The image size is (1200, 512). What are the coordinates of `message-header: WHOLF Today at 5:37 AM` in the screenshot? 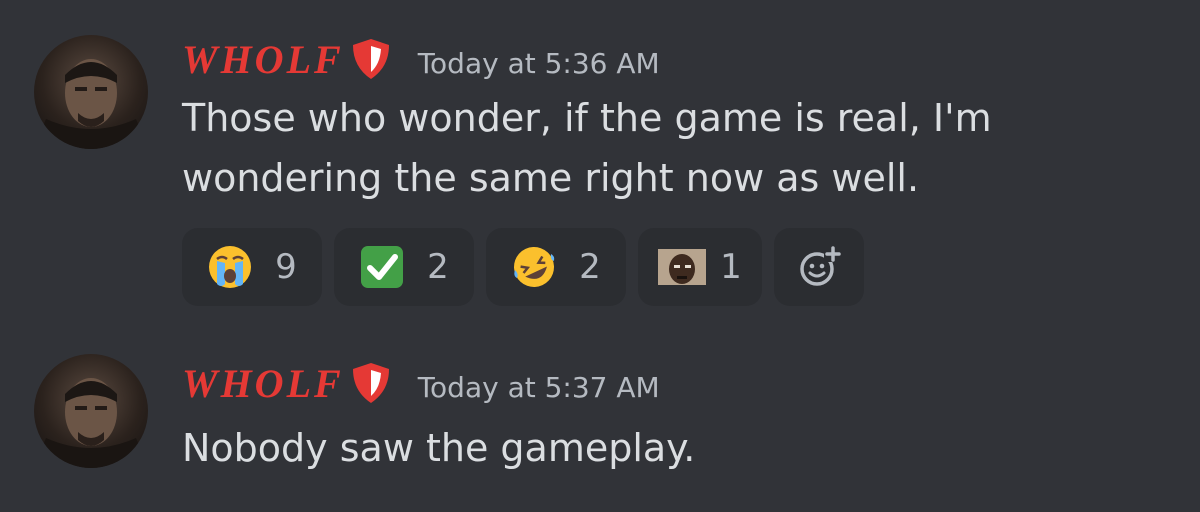 It's located at (421, 383).